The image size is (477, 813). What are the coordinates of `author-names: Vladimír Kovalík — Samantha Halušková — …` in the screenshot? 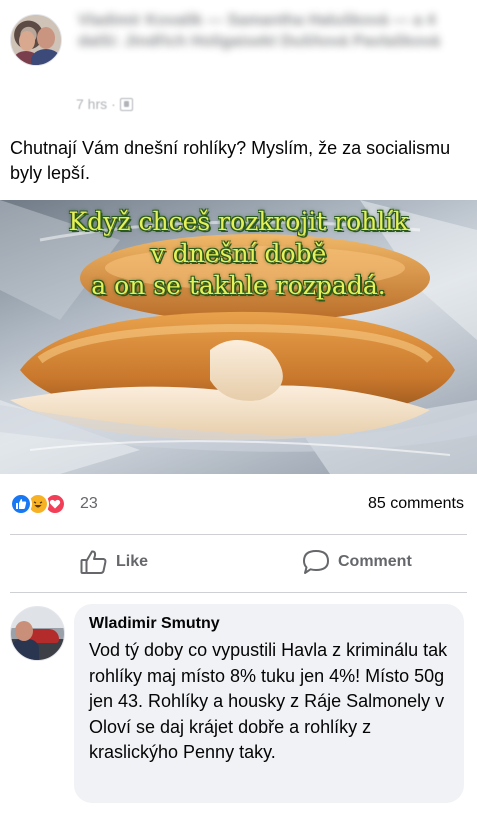 It's located at (263, 31).